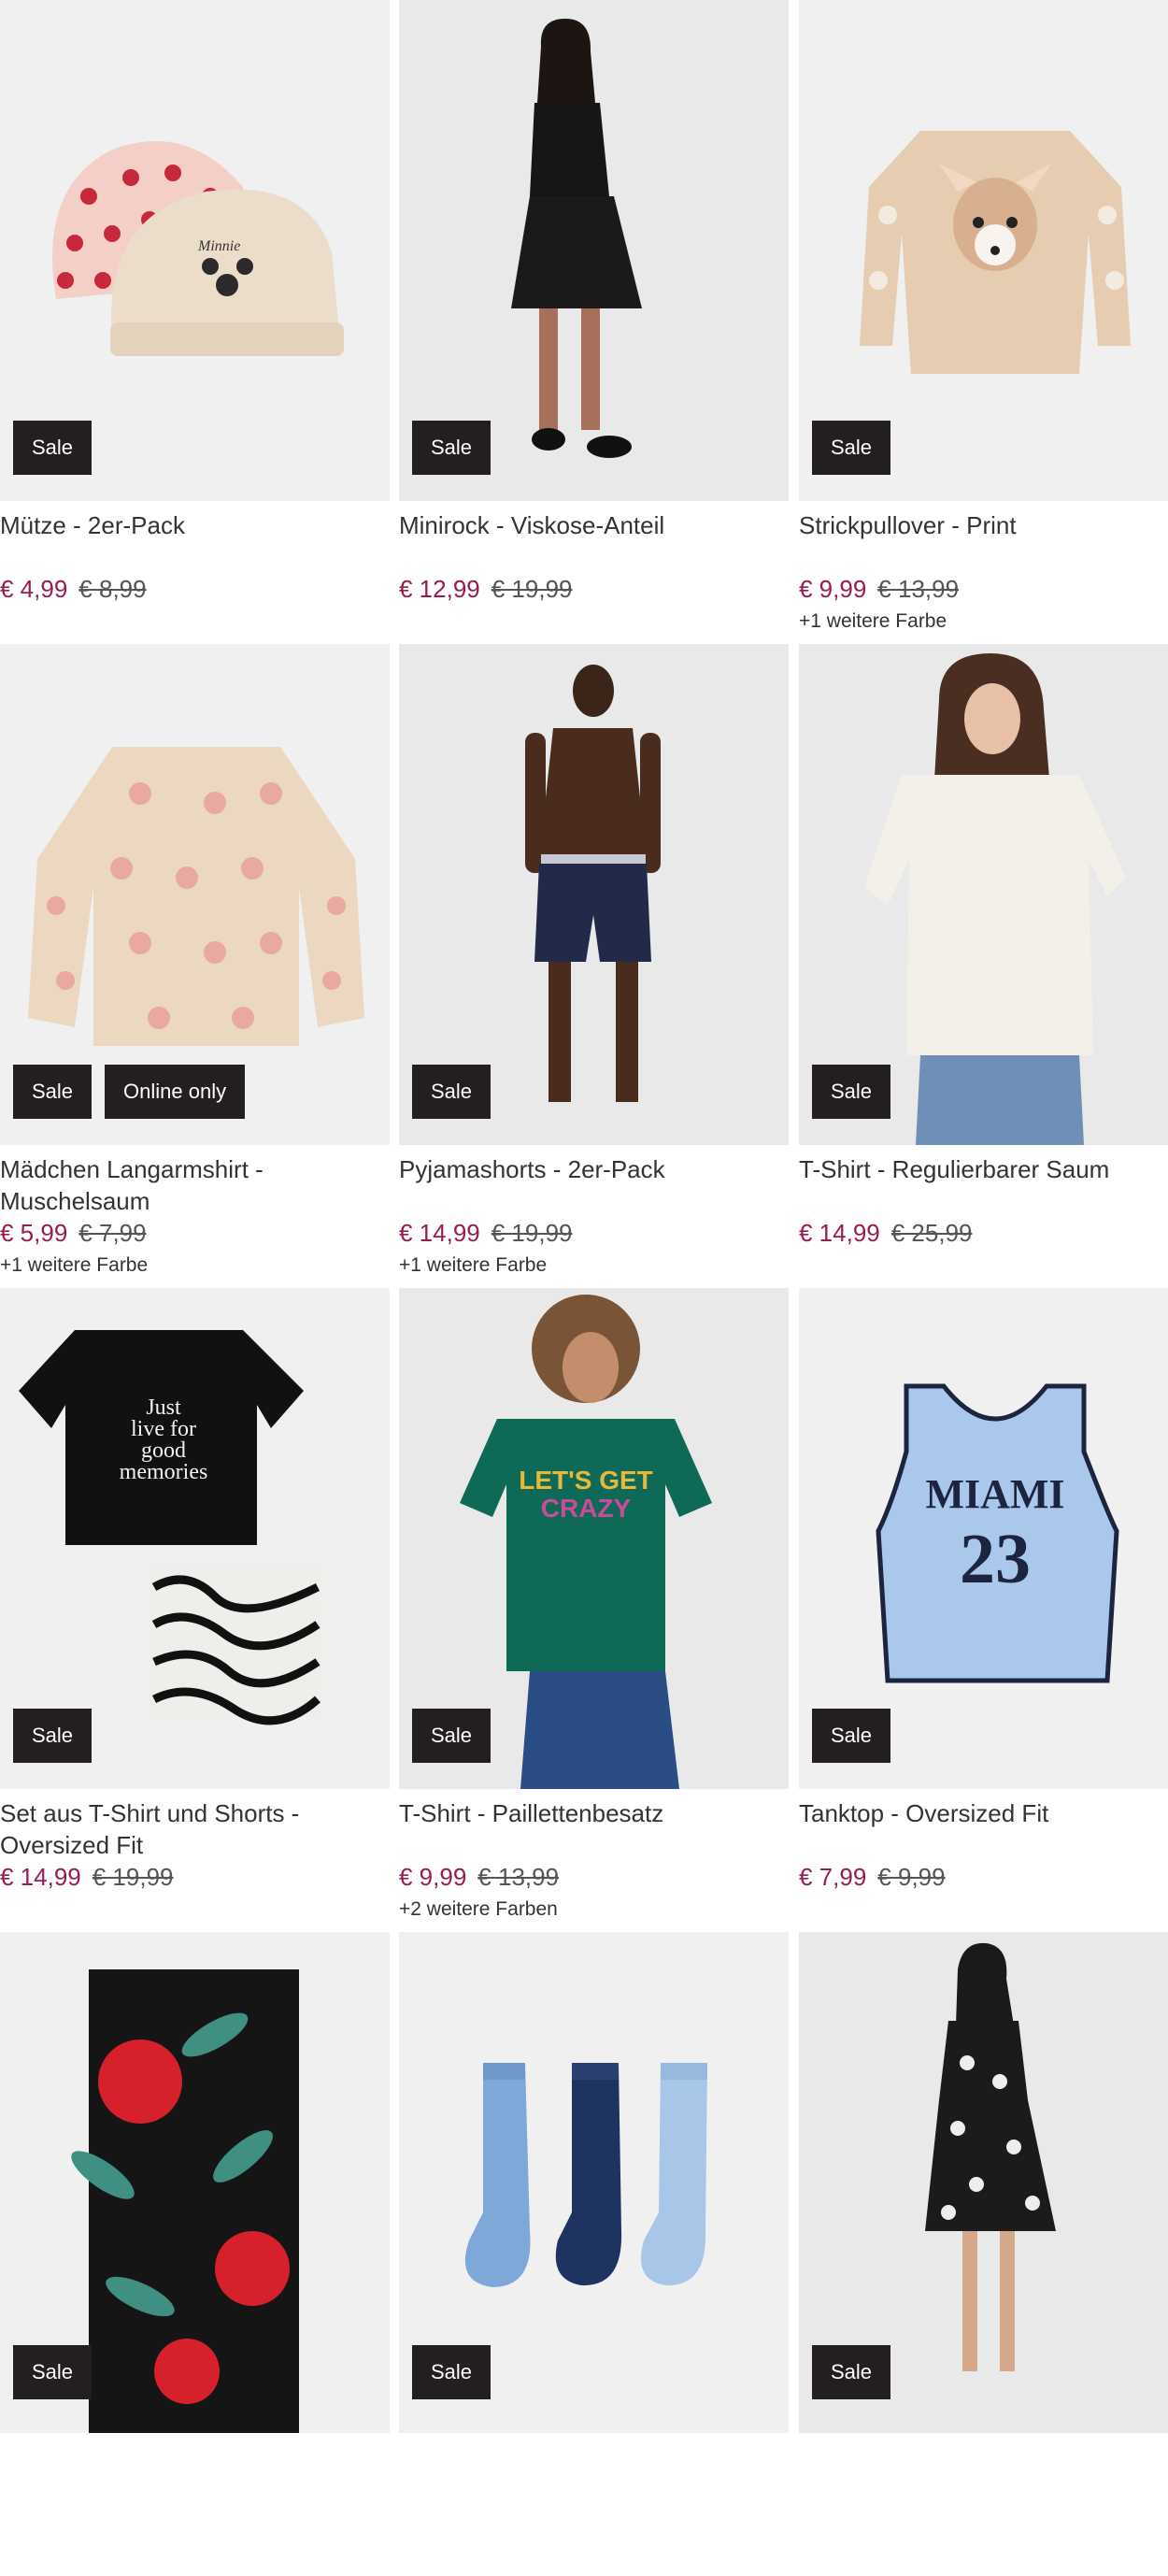 This screenshot has width=1168, height=2576. What do you see at coordinates (983, 1829) in the screenshot?
I see `product-title: Tanktop - Oversized Fit` at bounding box center [983, 1829].